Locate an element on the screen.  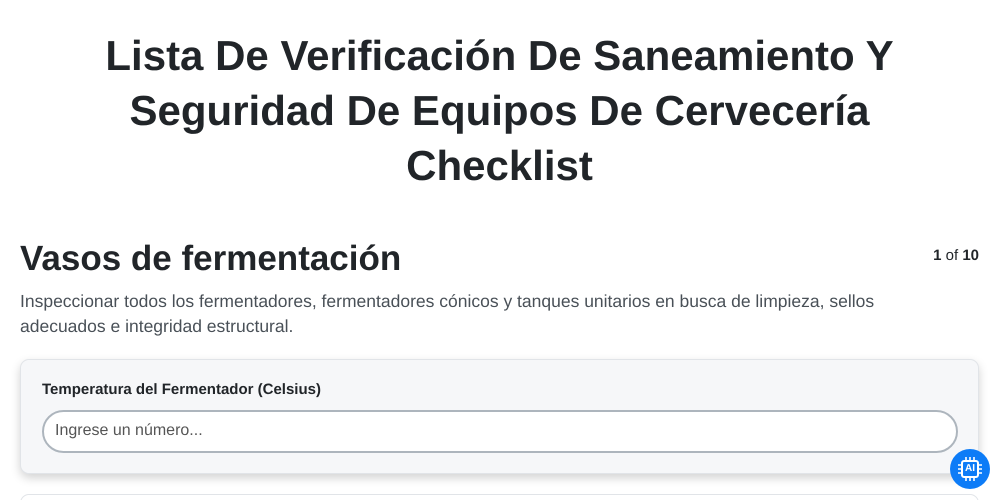
field-label: Temperatura del Fermentador (Celsius) is located at coordinates (182, 390).